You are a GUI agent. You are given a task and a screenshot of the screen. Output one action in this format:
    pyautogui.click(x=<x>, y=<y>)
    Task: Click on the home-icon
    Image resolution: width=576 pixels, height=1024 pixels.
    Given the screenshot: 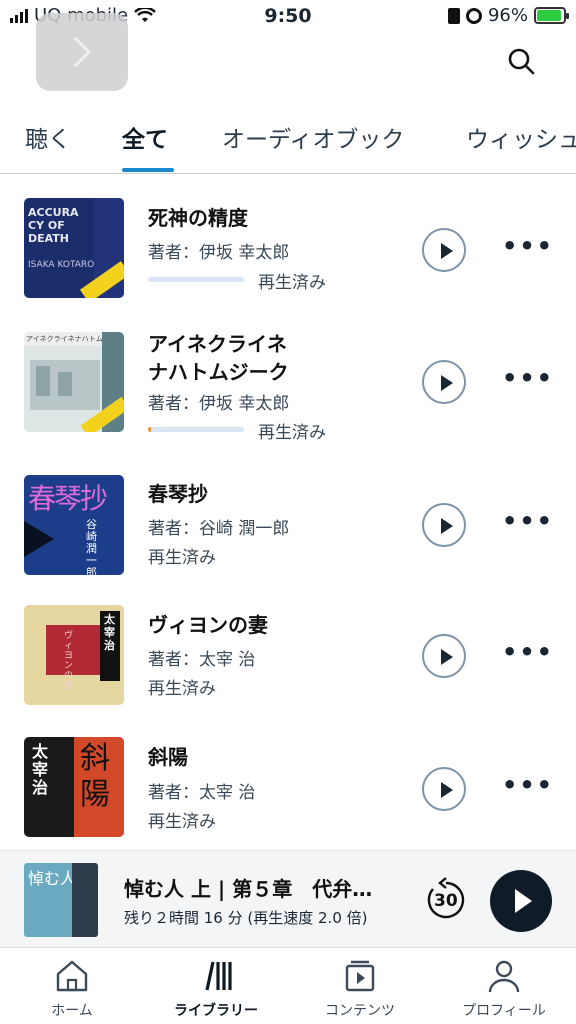 What is the action you would take?
    pyautogui.click(x=72, y=976)
    